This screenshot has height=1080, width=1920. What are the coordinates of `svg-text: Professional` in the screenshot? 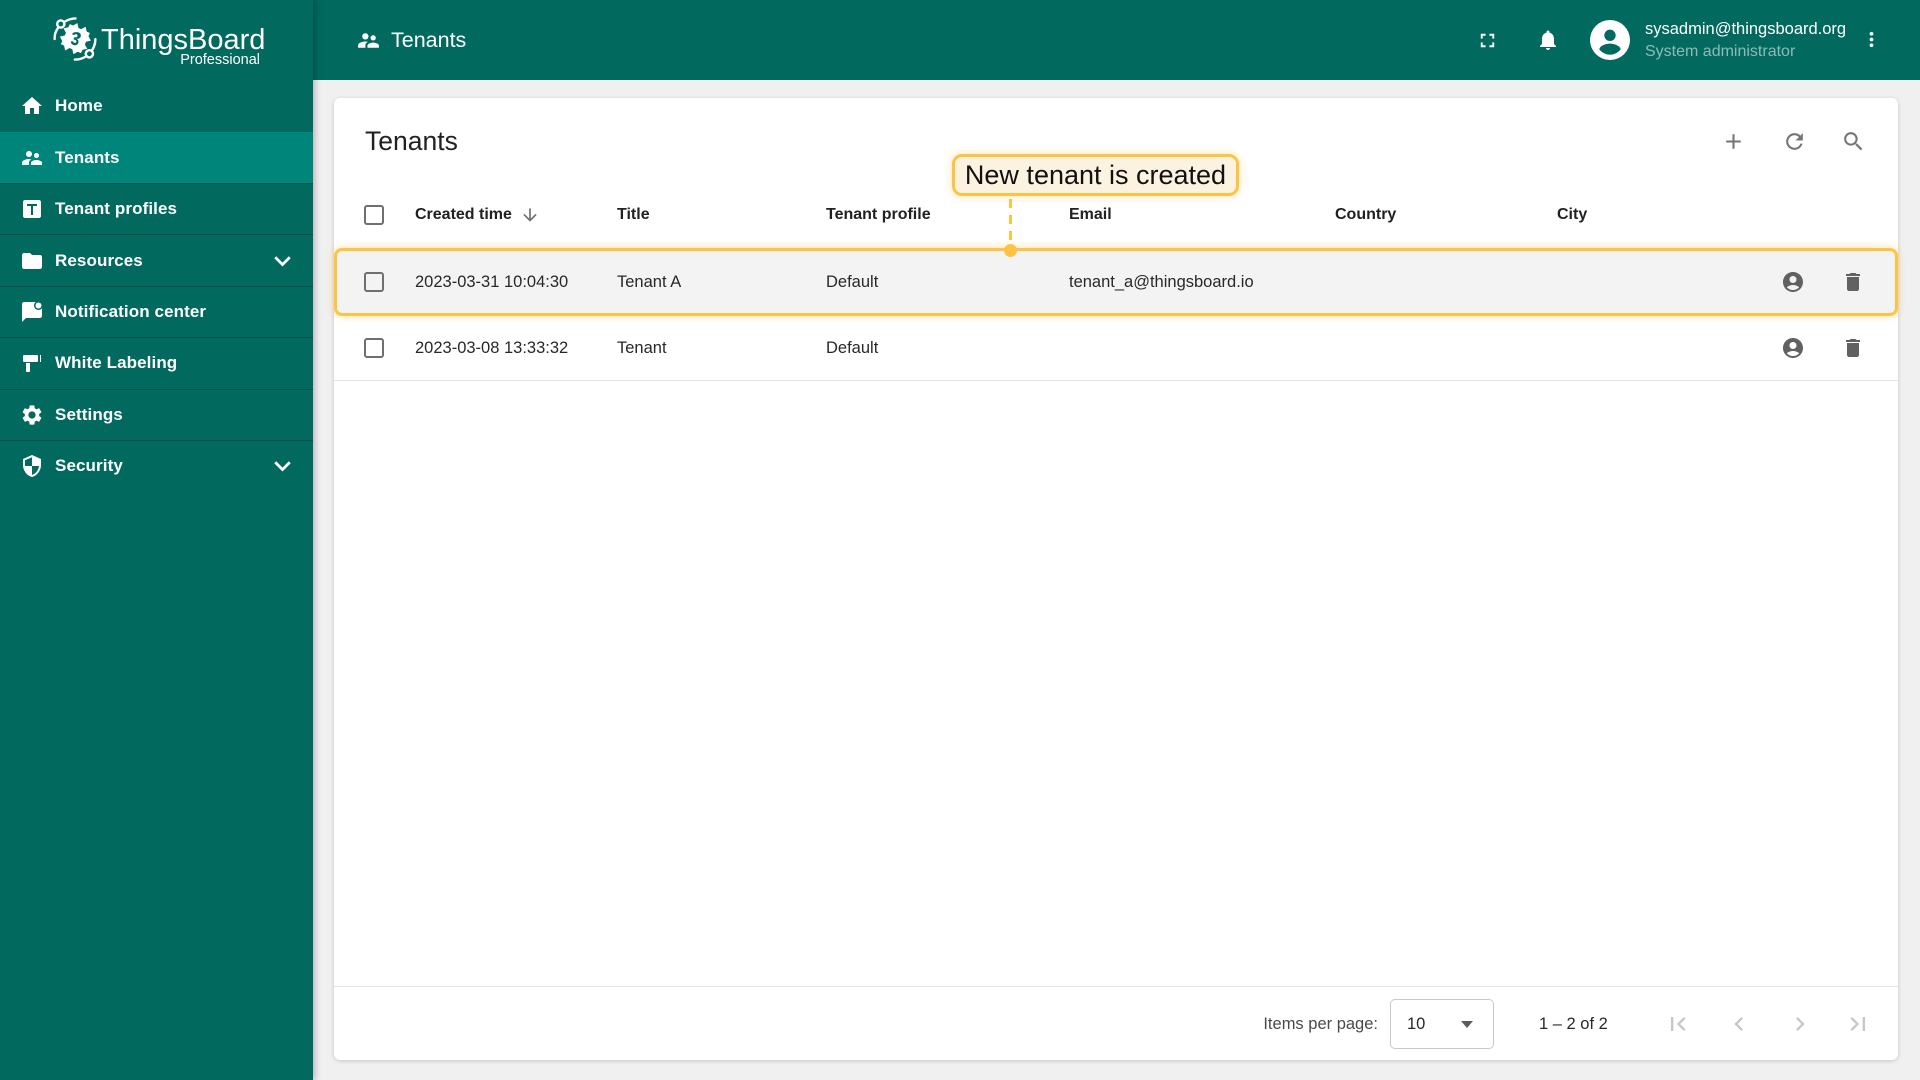 It's located at (220, 60).